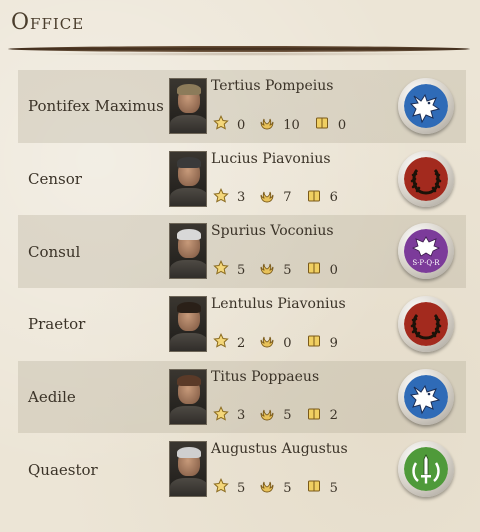  Describe the element at coordinates (279, 125) in the screenshot. I see `stat-laurel: 10` at that location.